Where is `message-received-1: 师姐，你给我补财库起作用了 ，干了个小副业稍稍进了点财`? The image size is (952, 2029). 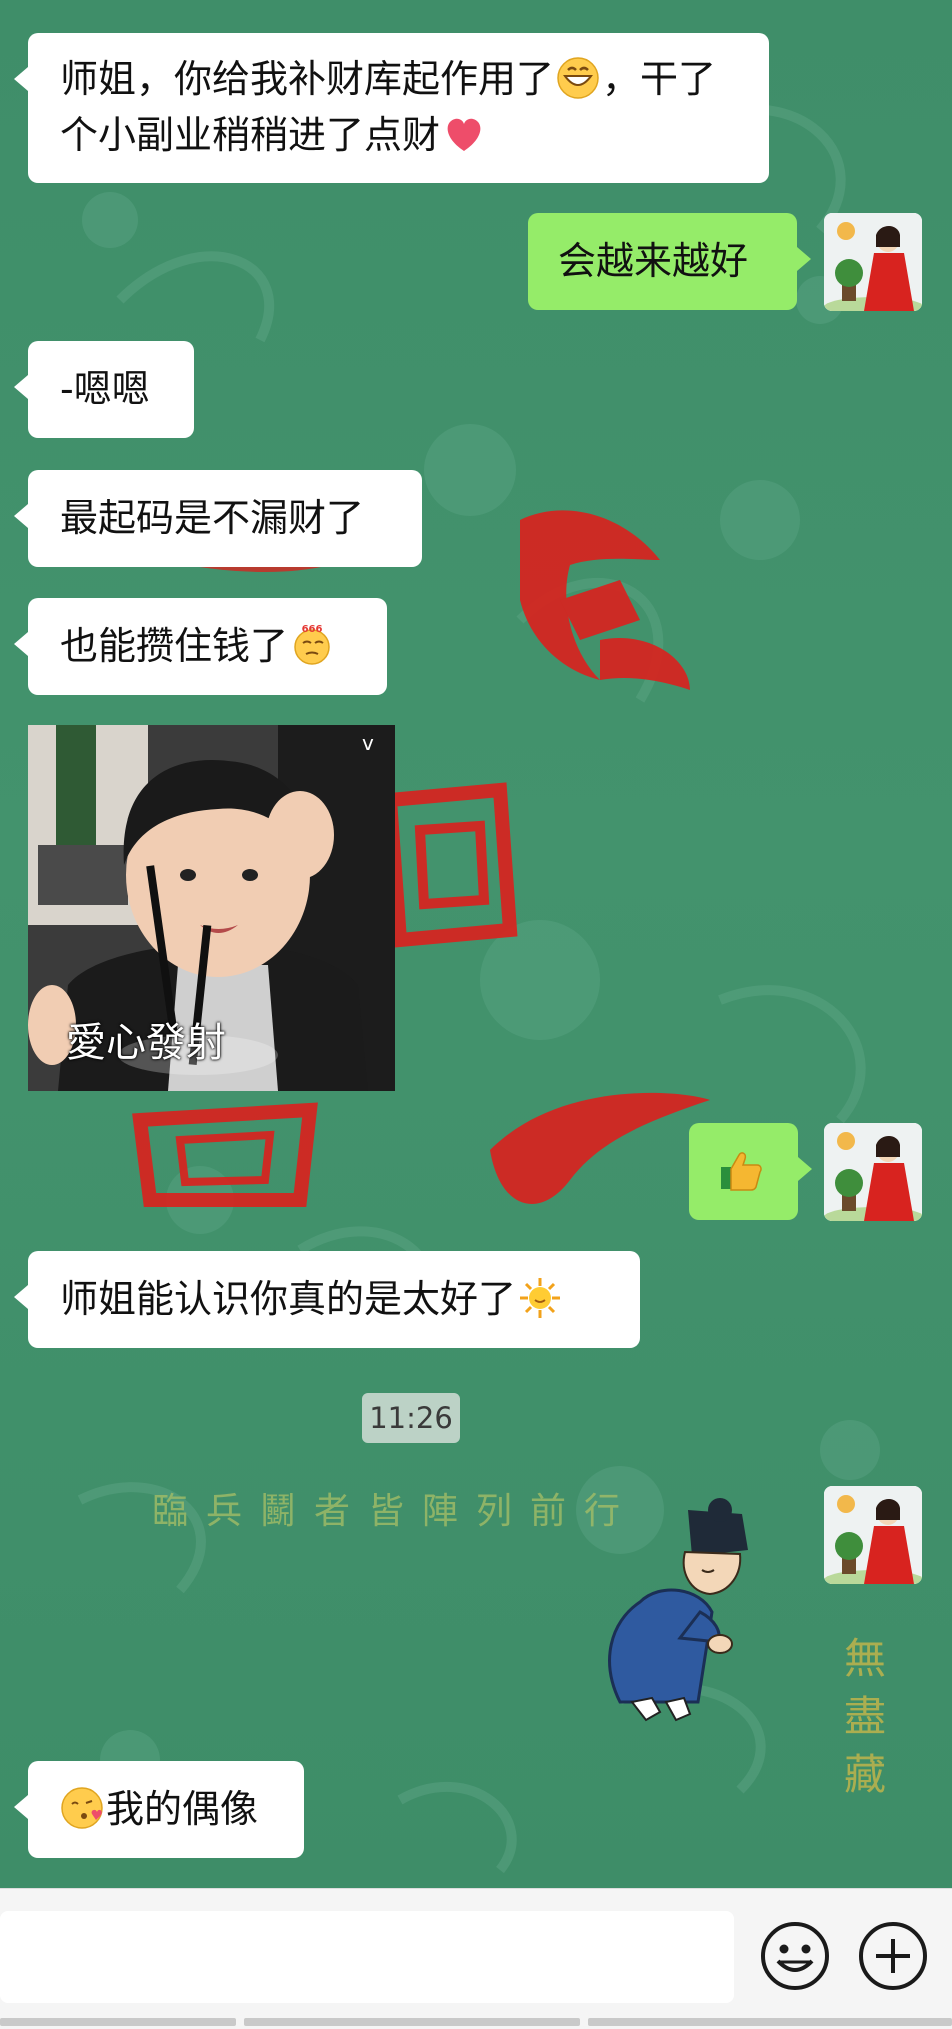 message-received-1: 师姐，你给我补财库起作用了 ，干了个小副业稍稍进了点财 is located at coordinates (391, 108).